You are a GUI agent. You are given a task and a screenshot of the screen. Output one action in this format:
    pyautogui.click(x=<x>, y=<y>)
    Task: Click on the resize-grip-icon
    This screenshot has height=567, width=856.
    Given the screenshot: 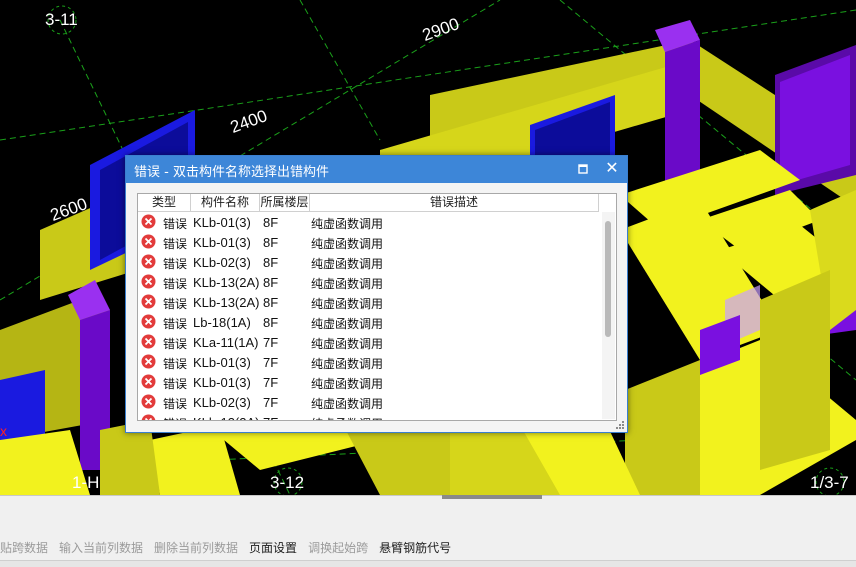 What is the action you would take?
    pyautogui.click(x=620, y=425)
    